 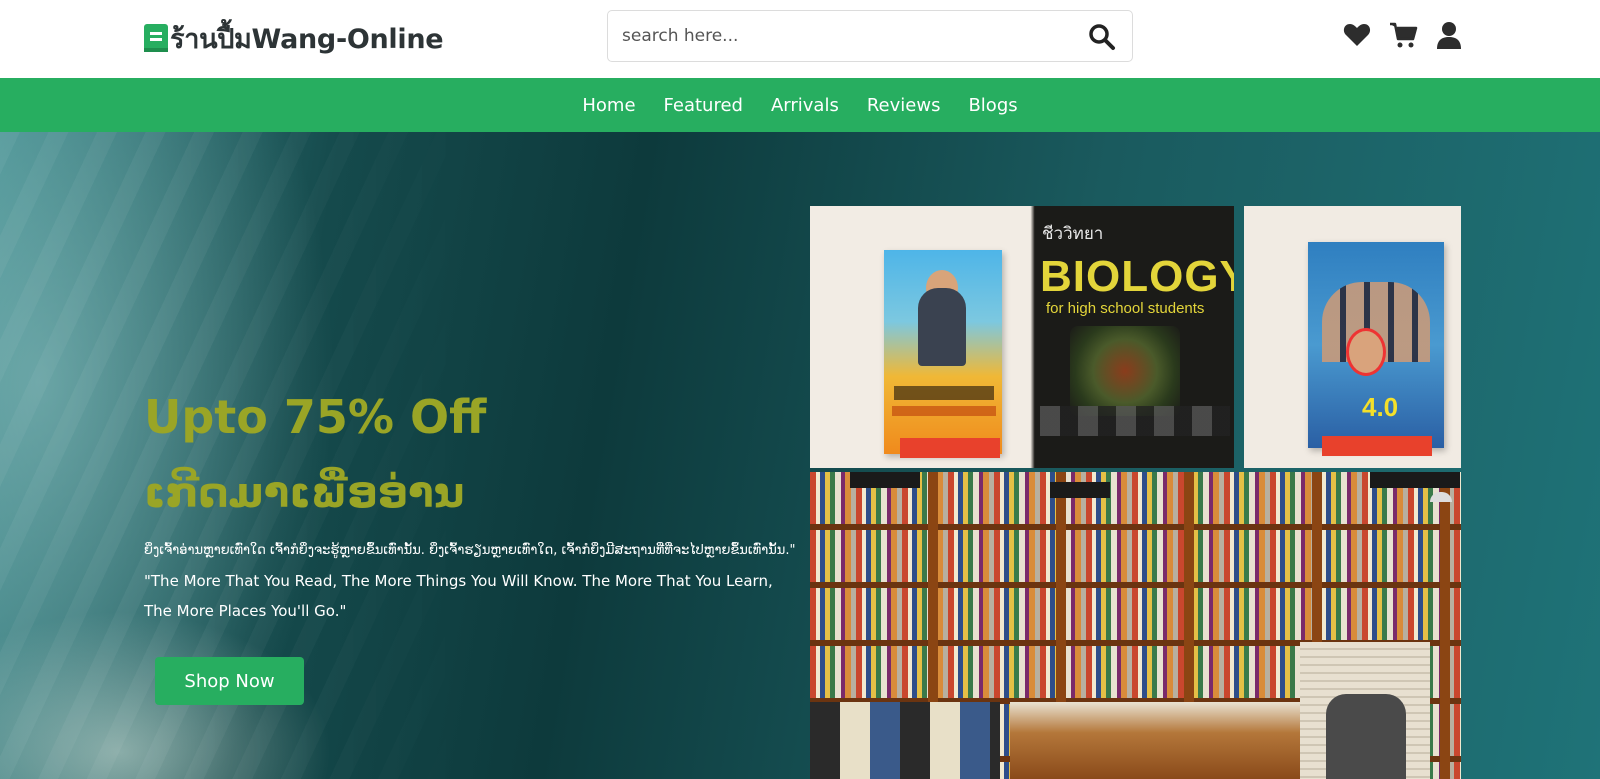 I want to click on search-box, so click(x=870, y=36).